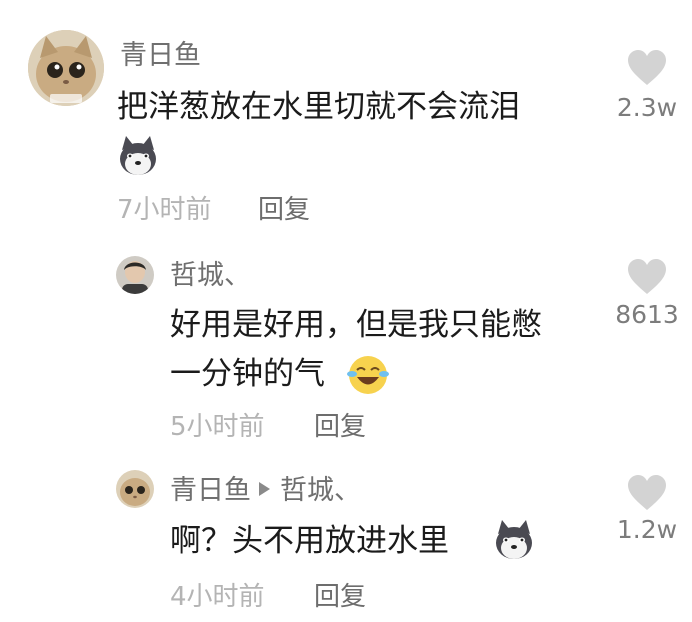 This screenshot has height=622, width=692. I want to click on comment-text: 把洋葱放在水里切就不会流泪, so click(318, 107).